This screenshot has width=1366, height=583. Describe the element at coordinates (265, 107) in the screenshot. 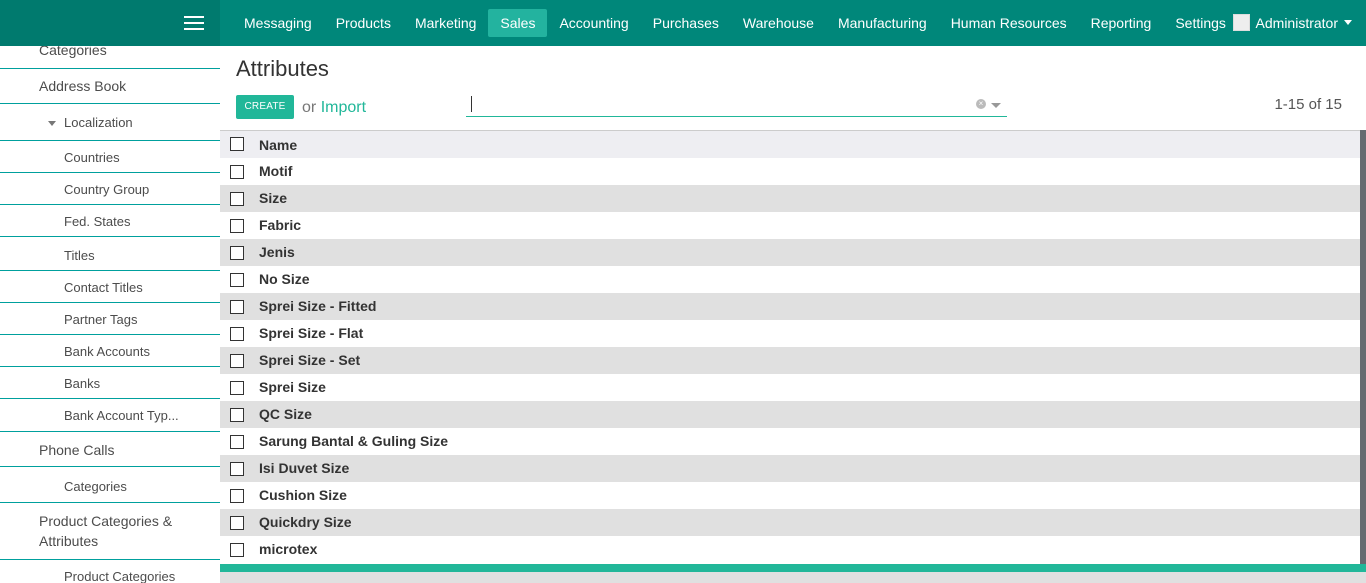

I see `create-button: CREATE` at that location.